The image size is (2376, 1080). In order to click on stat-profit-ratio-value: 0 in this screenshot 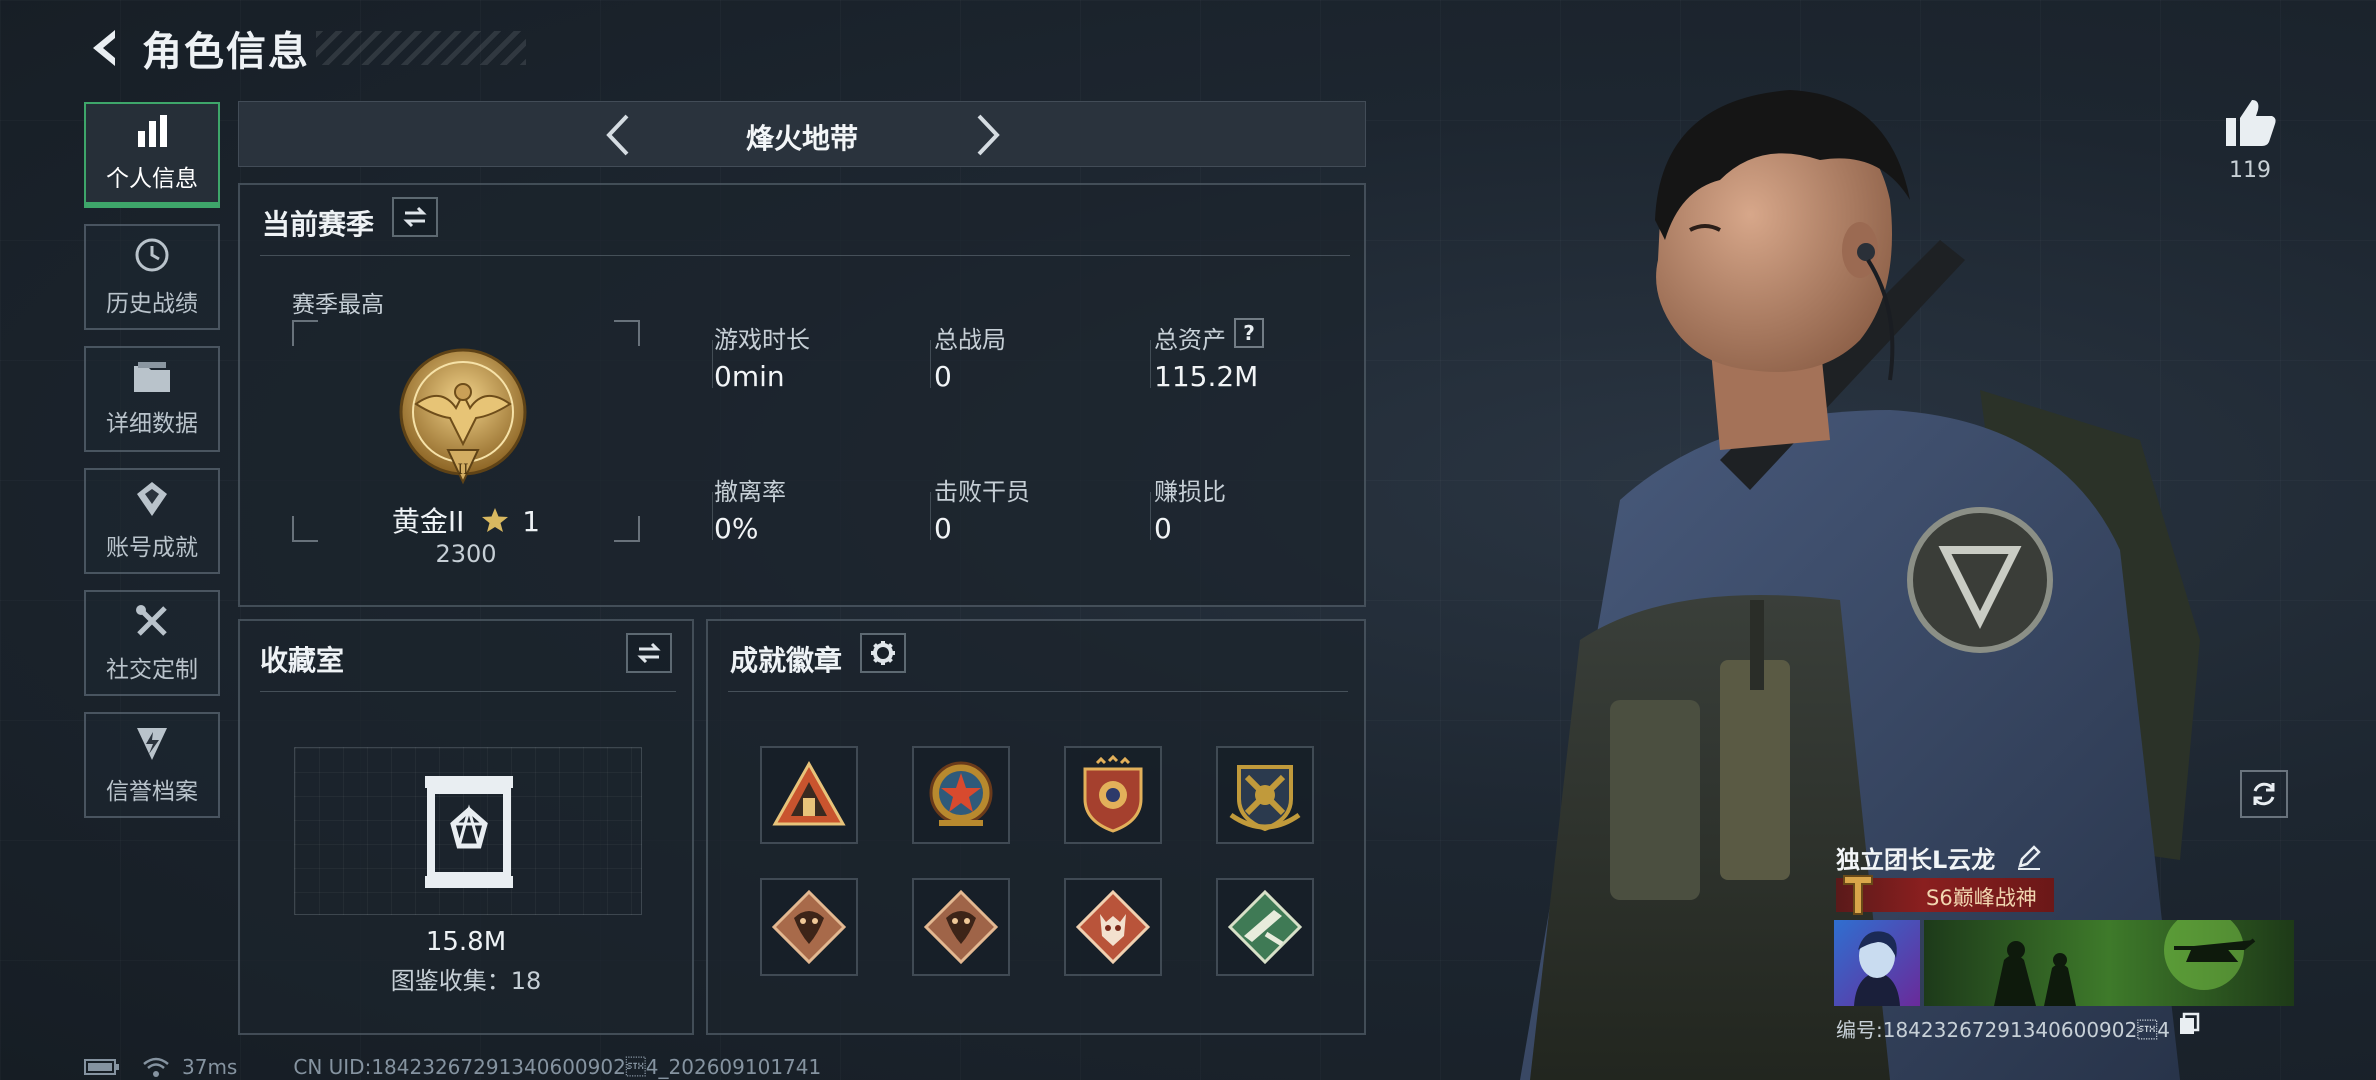, I will do `click(1163, 528)`.